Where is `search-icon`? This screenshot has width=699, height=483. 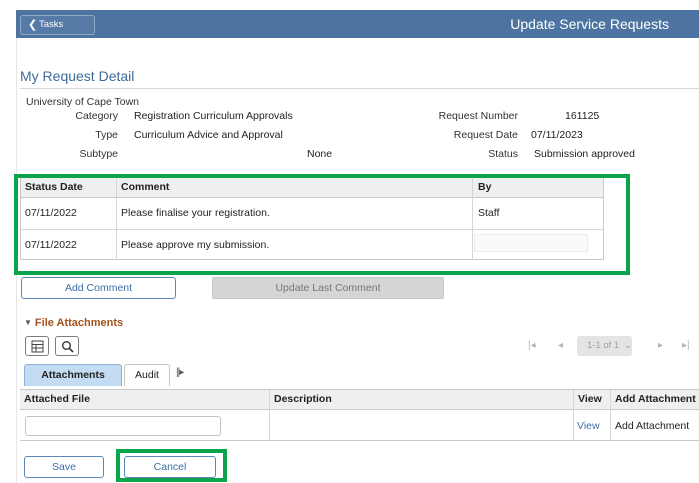 search-icon is located at coordinates (68, 347).